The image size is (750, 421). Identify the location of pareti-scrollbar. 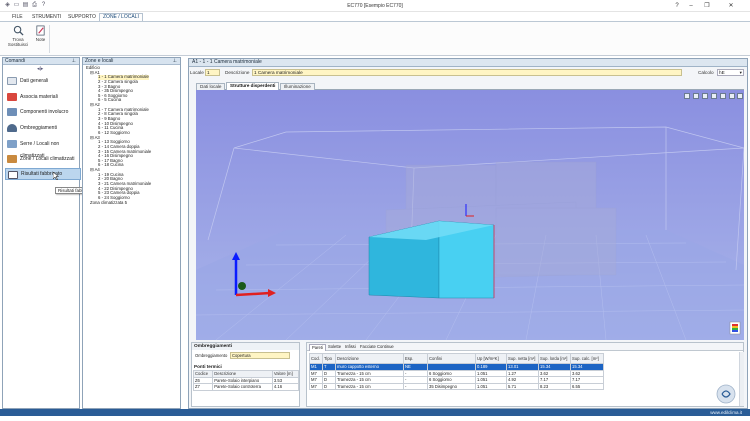
(741, 379).